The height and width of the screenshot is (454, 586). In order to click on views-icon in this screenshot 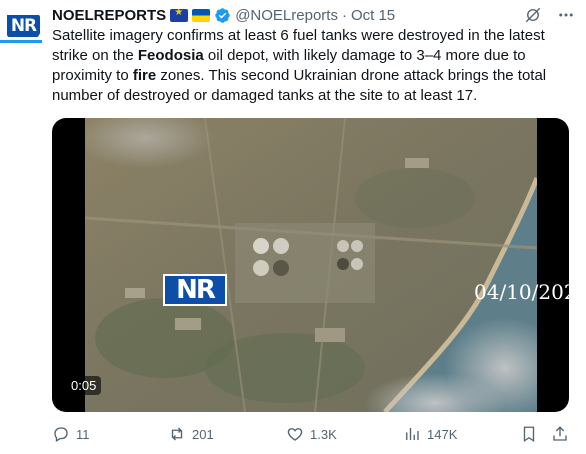, I will do `click(412, 434)`.